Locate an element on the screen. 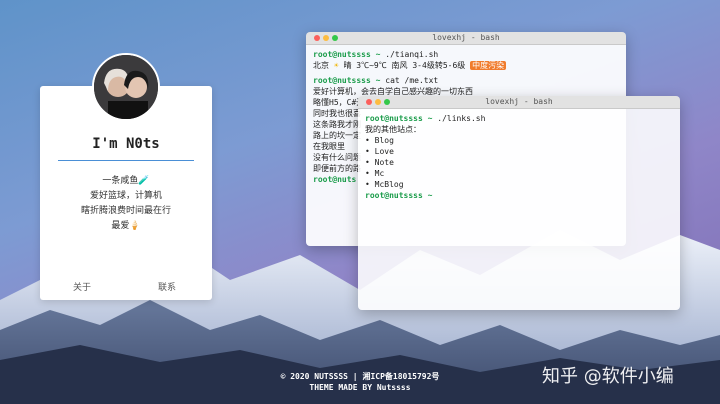  profile-name: I'm N0ts is located at coordinates (126, 144).